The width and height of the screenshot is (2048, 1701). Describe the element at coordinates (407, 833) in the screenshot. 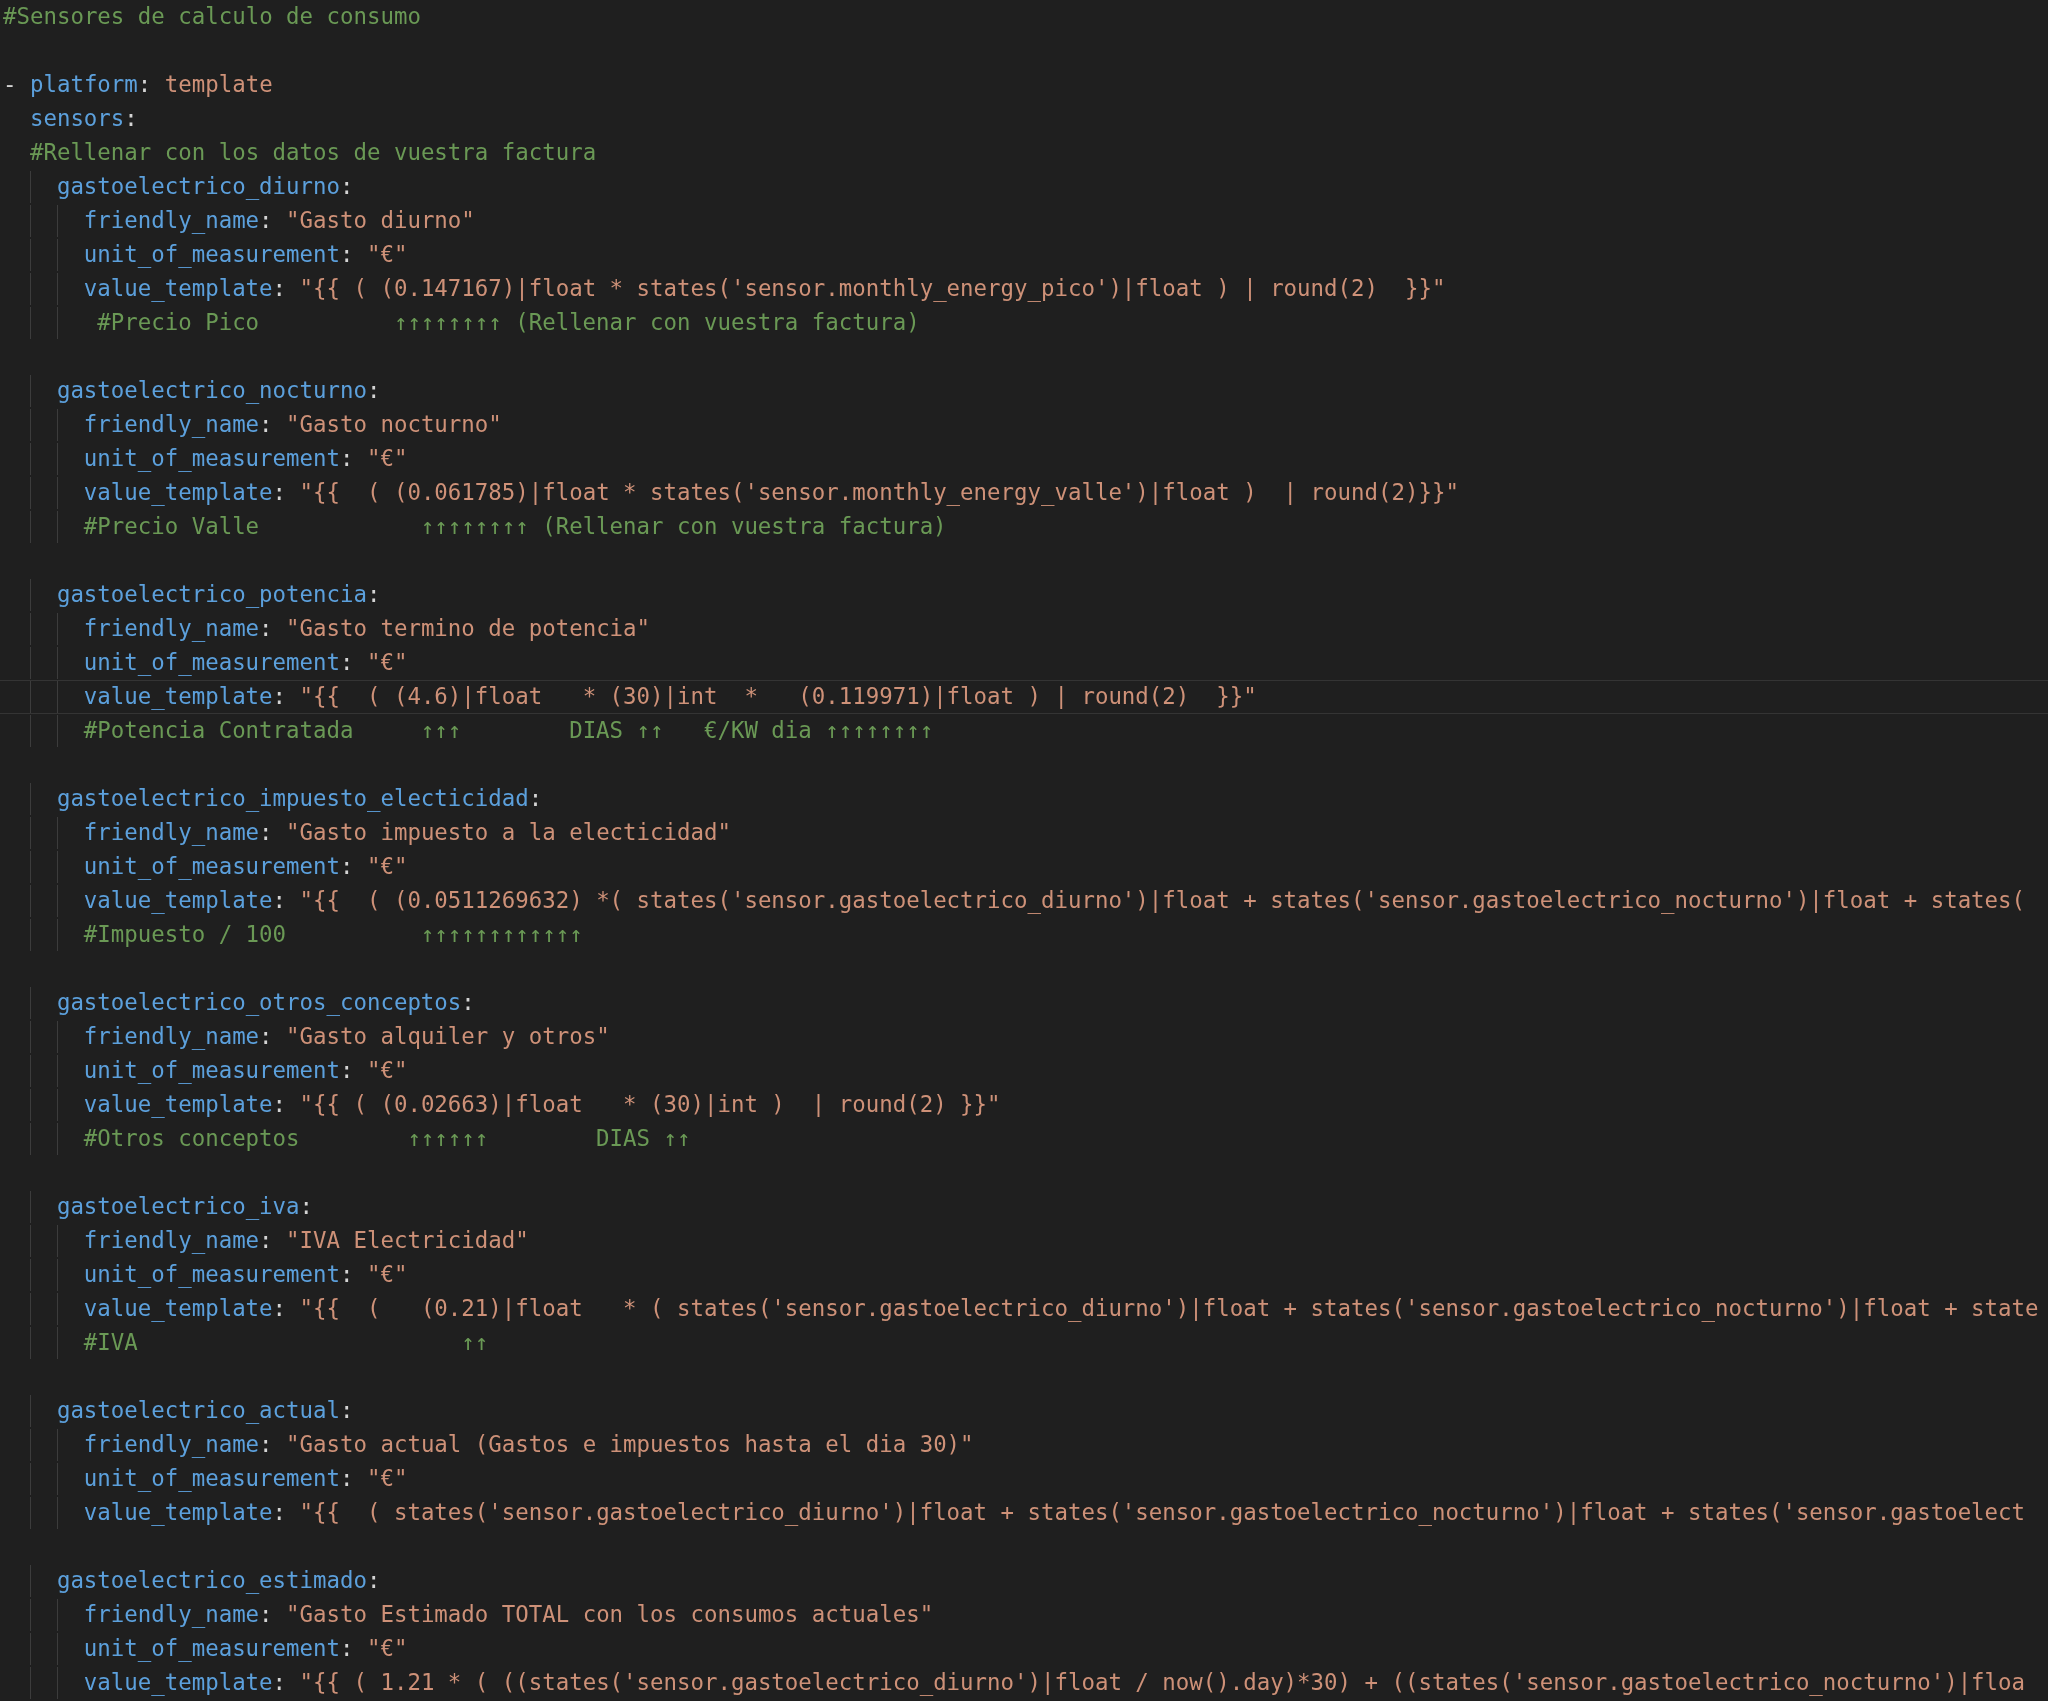

I see `code-line: friendly_name: "Gasto impuesto a la electicidad"` at that location.